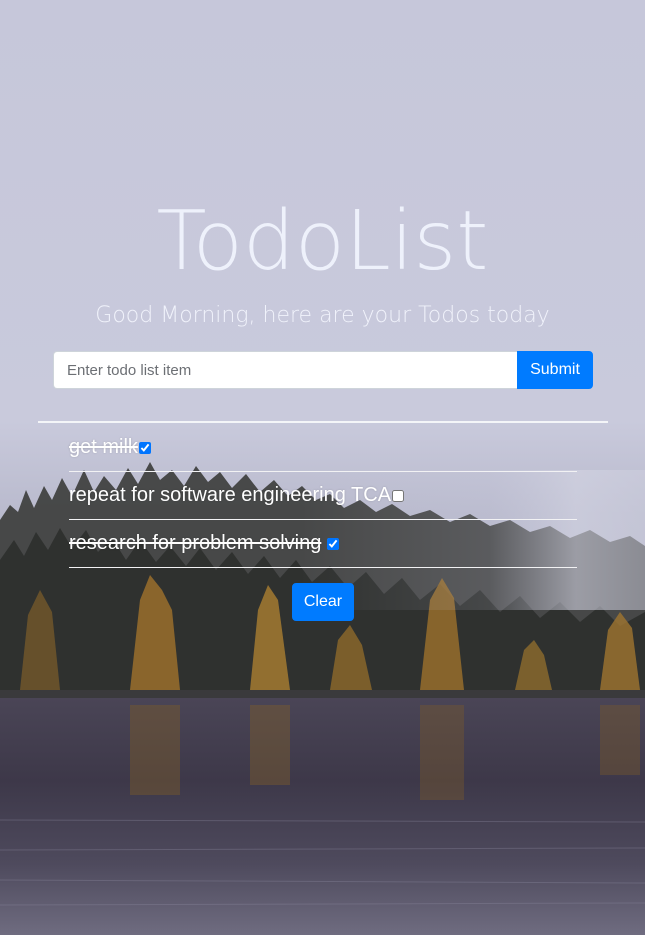 Image resolution: width=645 pixels, height=935 pixels. Describe the element at coordinates (230, 495) in the screenshot. I see `todo-text: repeat for software engineering TCA` at that location.